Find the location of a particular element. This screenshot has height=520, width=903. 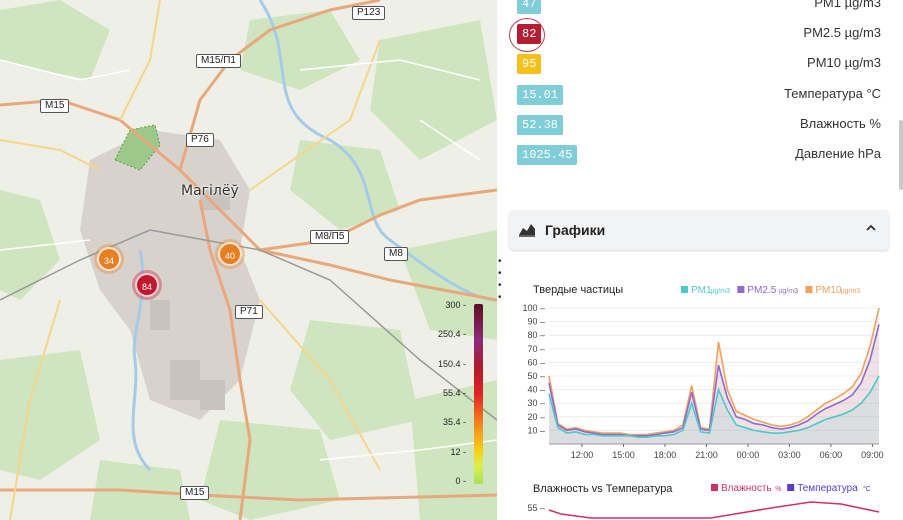

x-tick-2: 18:00 is located at coordinates (665, 455).